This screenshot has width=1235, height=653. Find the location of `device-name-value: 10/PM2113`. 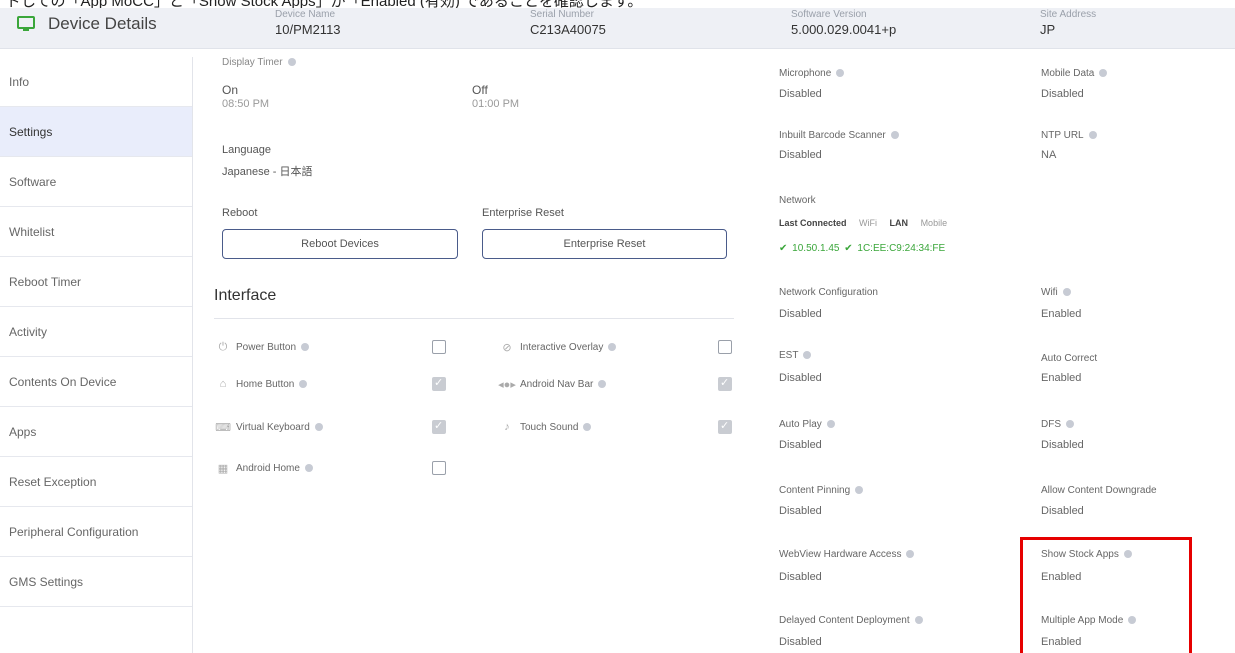

device-name-value: 10/PM2113 is located at coordinates (308, 29).